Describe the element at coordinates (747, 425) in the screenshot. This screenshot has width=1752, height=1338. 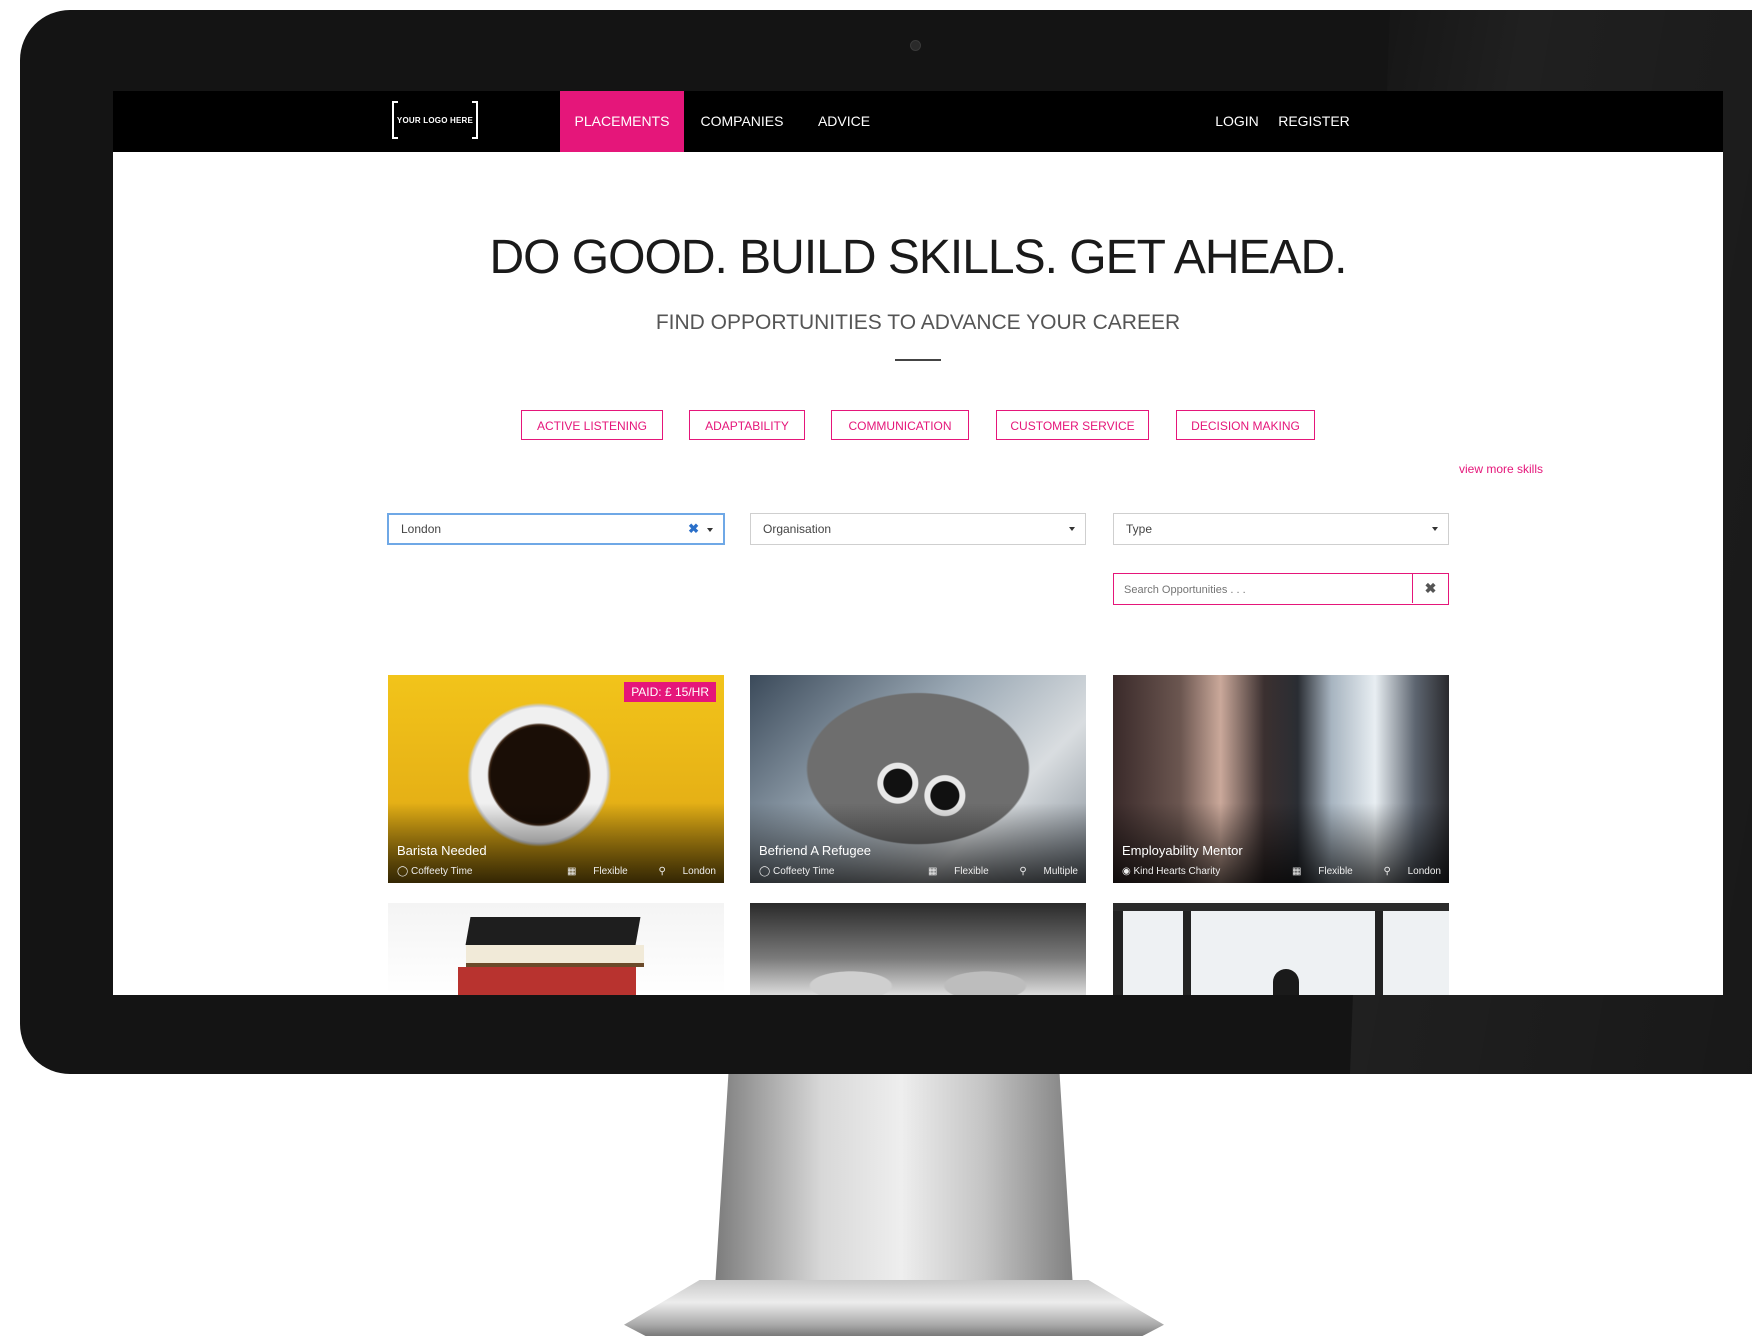
I see `skill-chip-adaptability: ADAPTABILITY` at that location.